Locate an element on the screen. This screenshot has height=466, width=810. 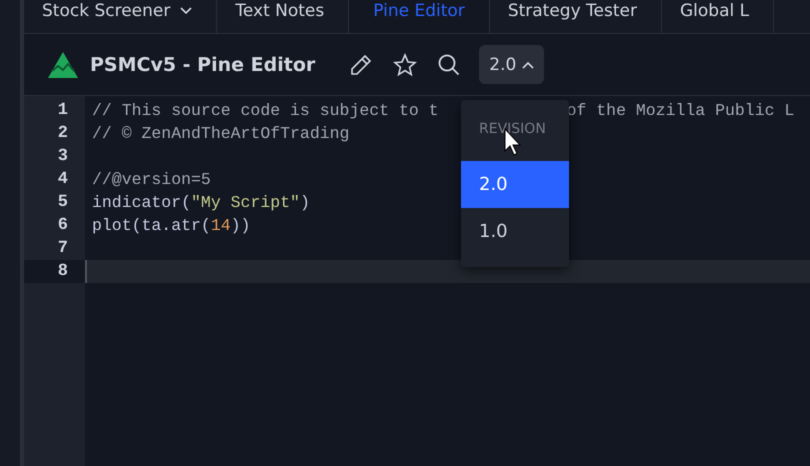
line-number: 8 is located at coordinates (63, 271).